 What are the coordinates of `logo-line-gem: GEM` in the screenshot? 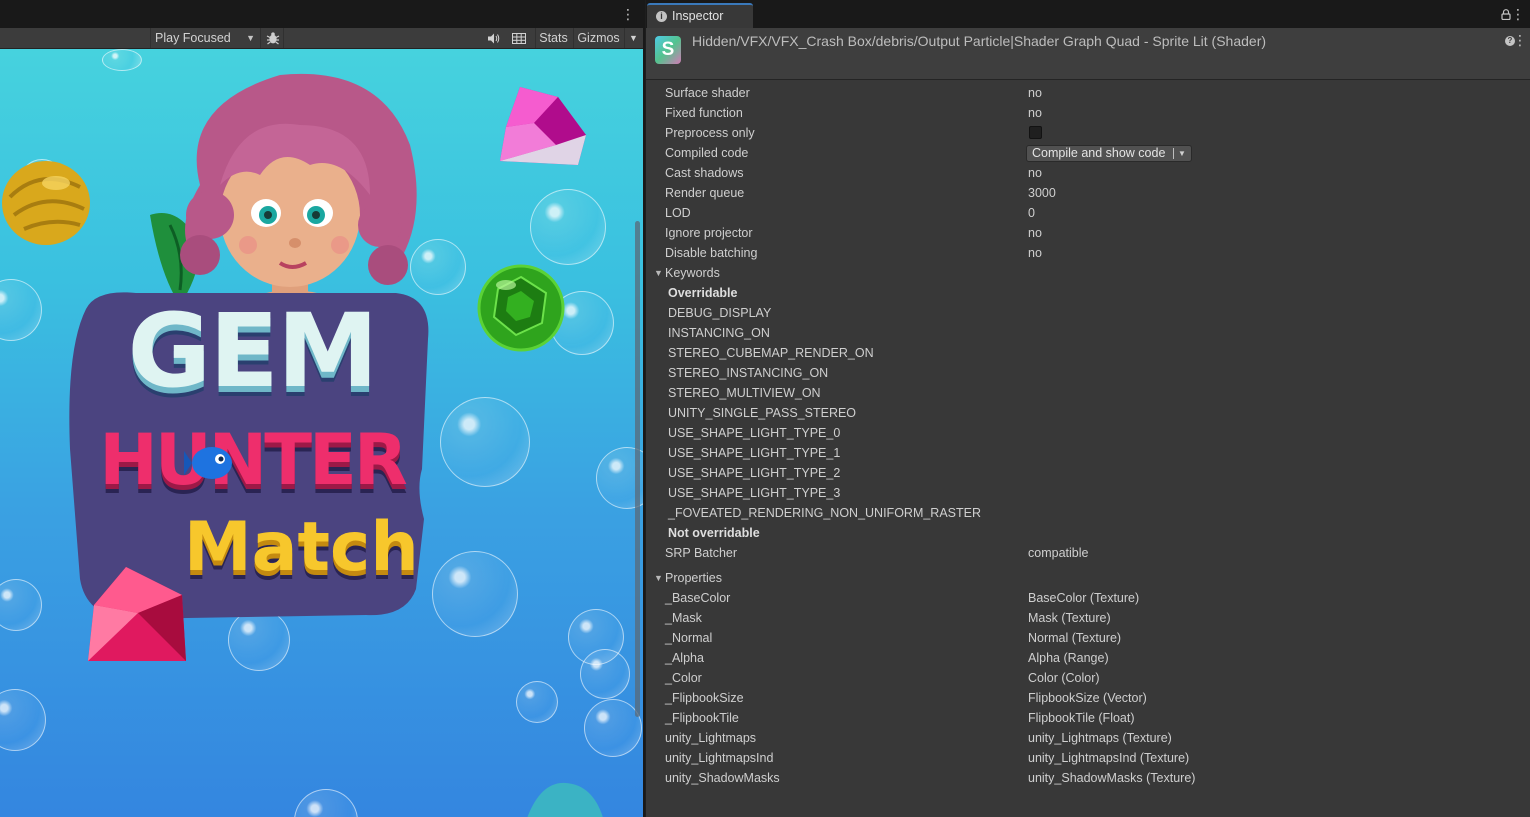 It's located at (253, 351).